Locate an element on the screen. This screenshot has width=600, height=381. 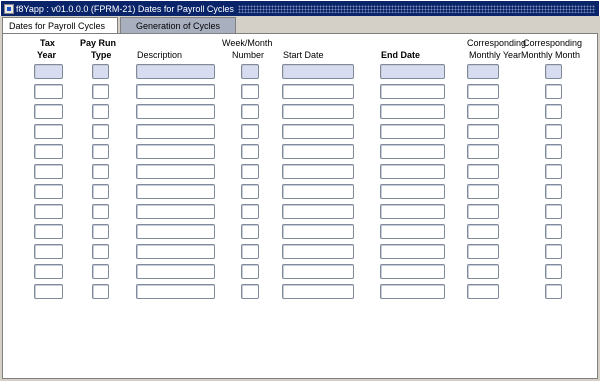
tab-generation-of-cycles: Generation of Cycles is located at coordinates (178, 25).